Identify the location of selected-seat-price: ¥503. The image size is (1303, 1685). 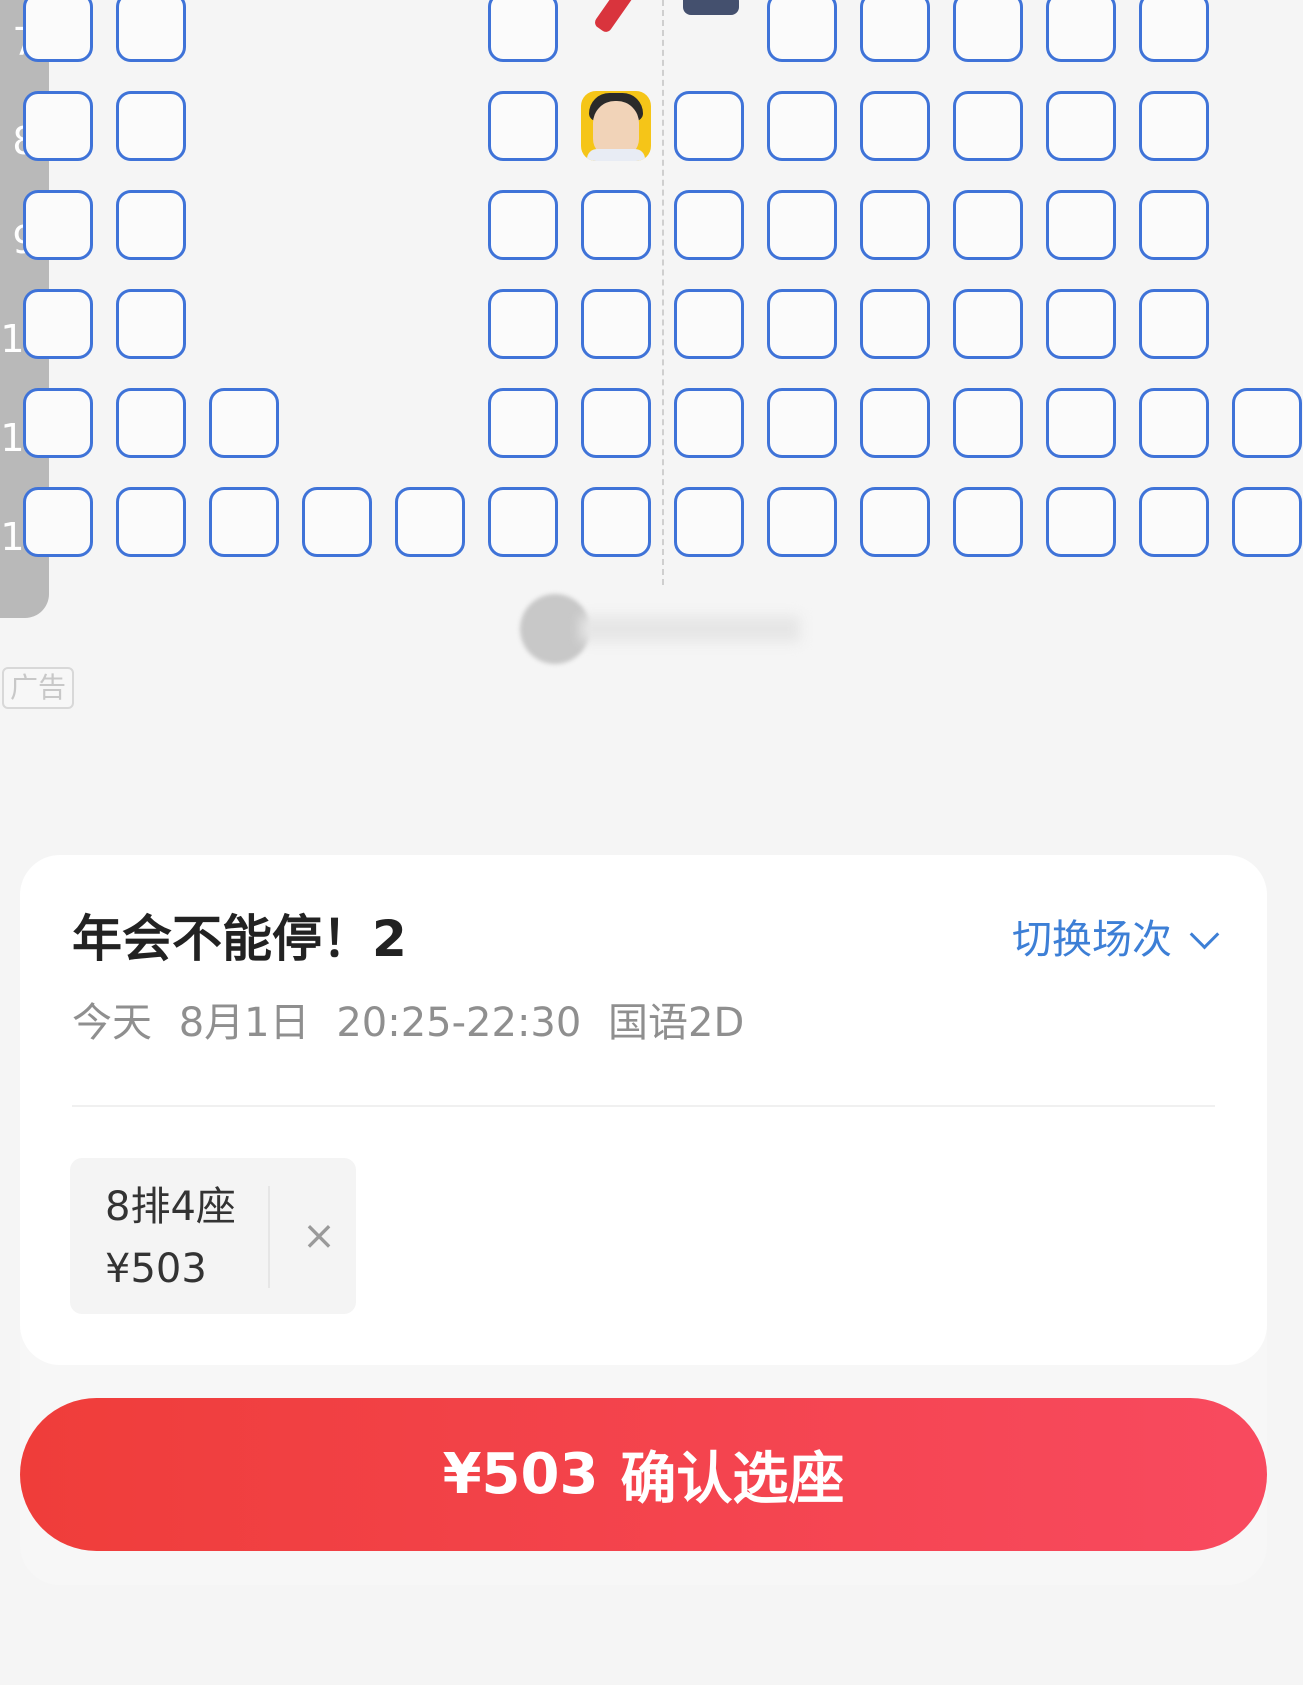
(156, 1269).